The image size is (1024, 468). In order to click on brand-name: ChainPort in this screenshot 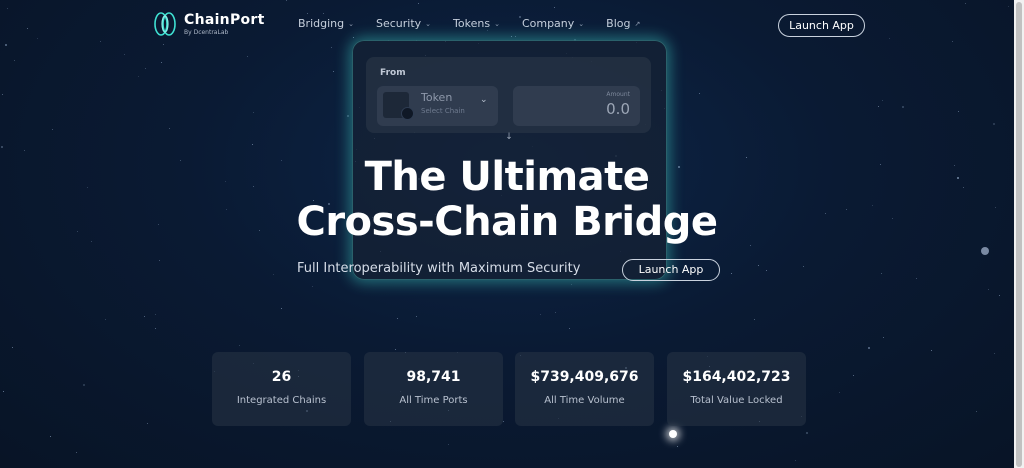, I will do `click(224, 20)`.